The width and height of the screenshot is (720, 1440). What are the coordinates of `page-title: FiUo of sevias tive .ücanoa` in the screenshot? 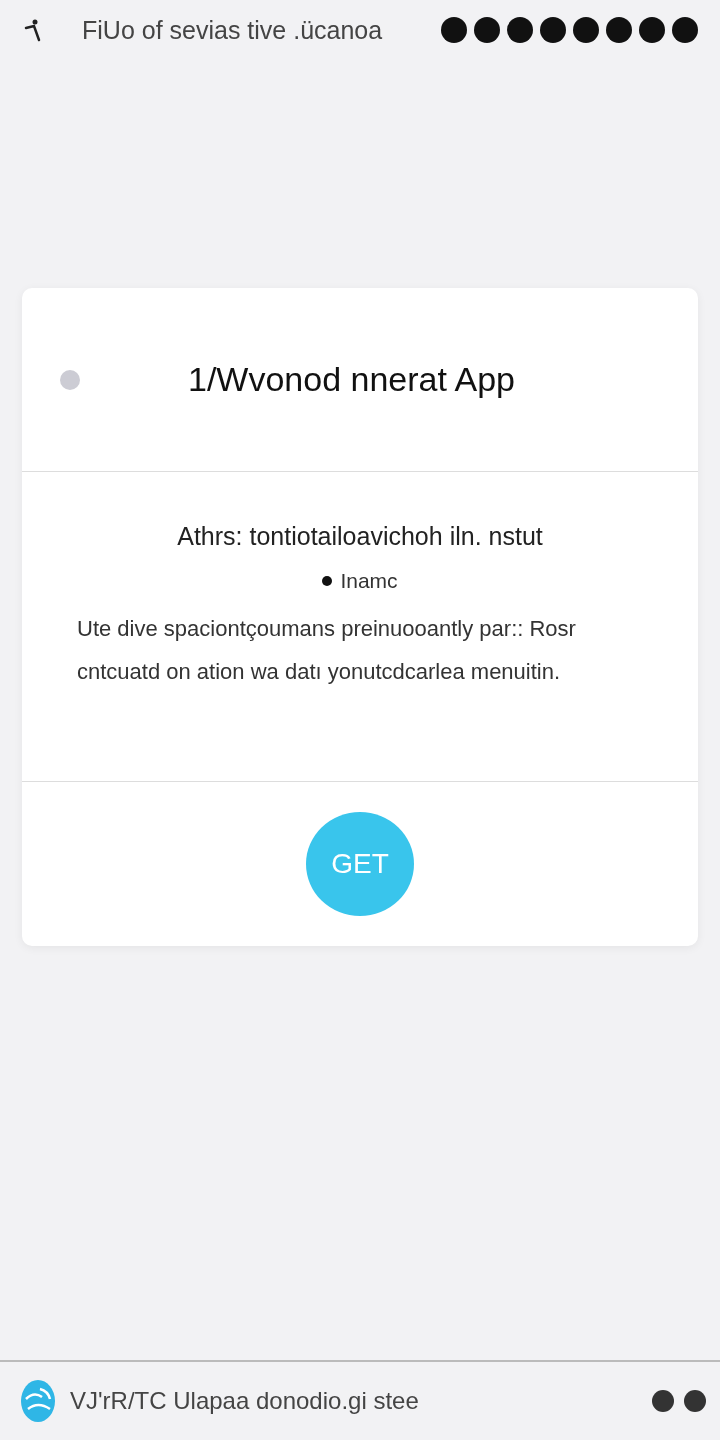 It's located at (233, 30).